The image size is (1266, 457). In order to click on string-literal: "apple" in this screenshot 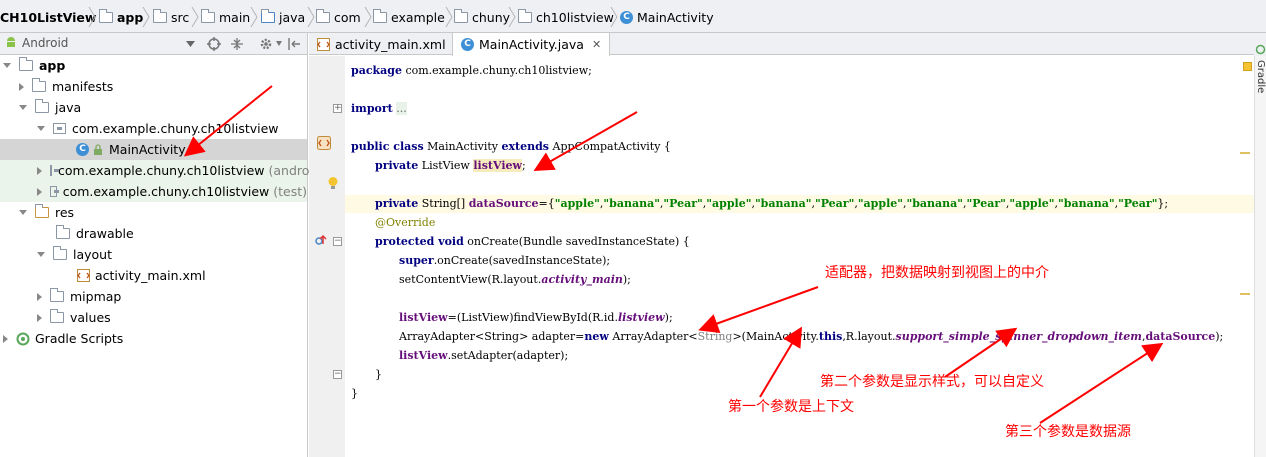, I will do `click(729, 203)`.